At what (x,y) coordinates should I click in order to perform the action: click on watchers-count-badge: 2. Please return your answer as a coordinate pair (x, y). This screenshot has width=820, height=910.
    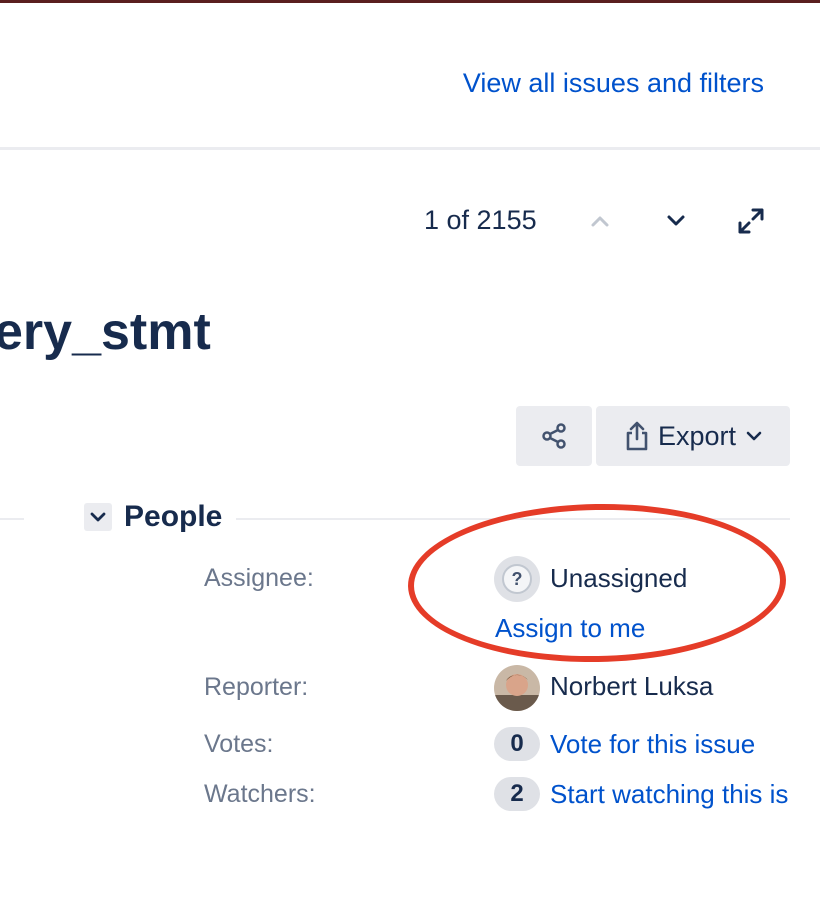
    Looking at the image, I should click on (517, 794).